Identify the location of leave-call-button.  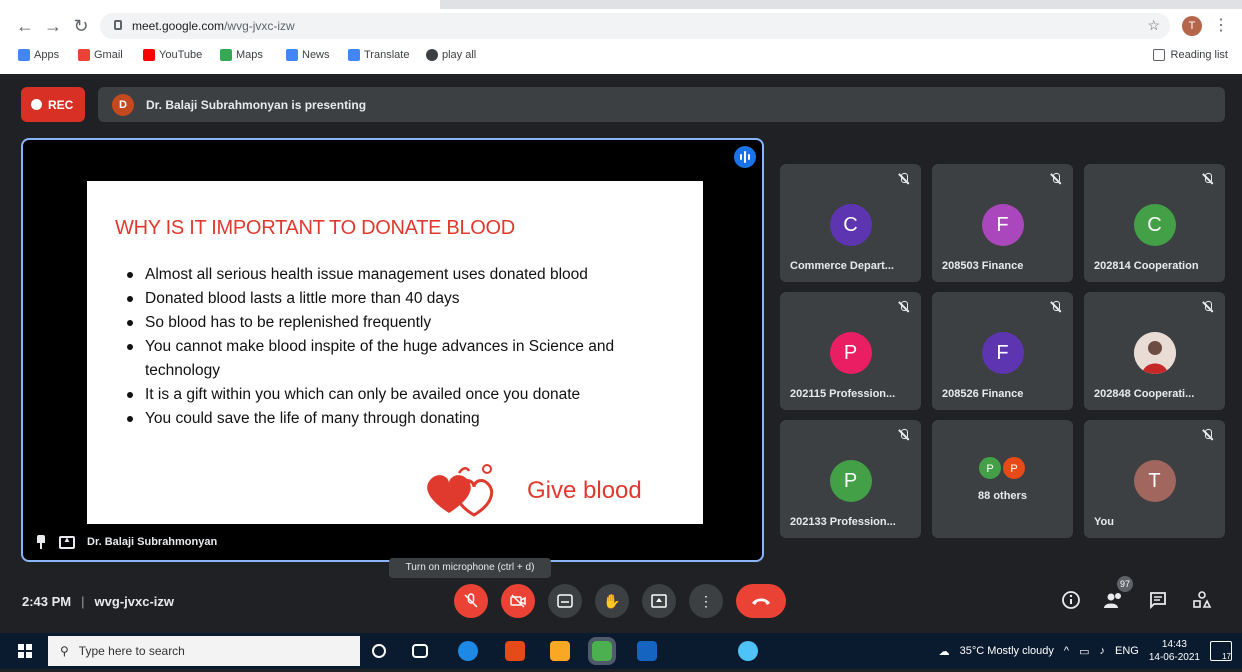
(761, 601).